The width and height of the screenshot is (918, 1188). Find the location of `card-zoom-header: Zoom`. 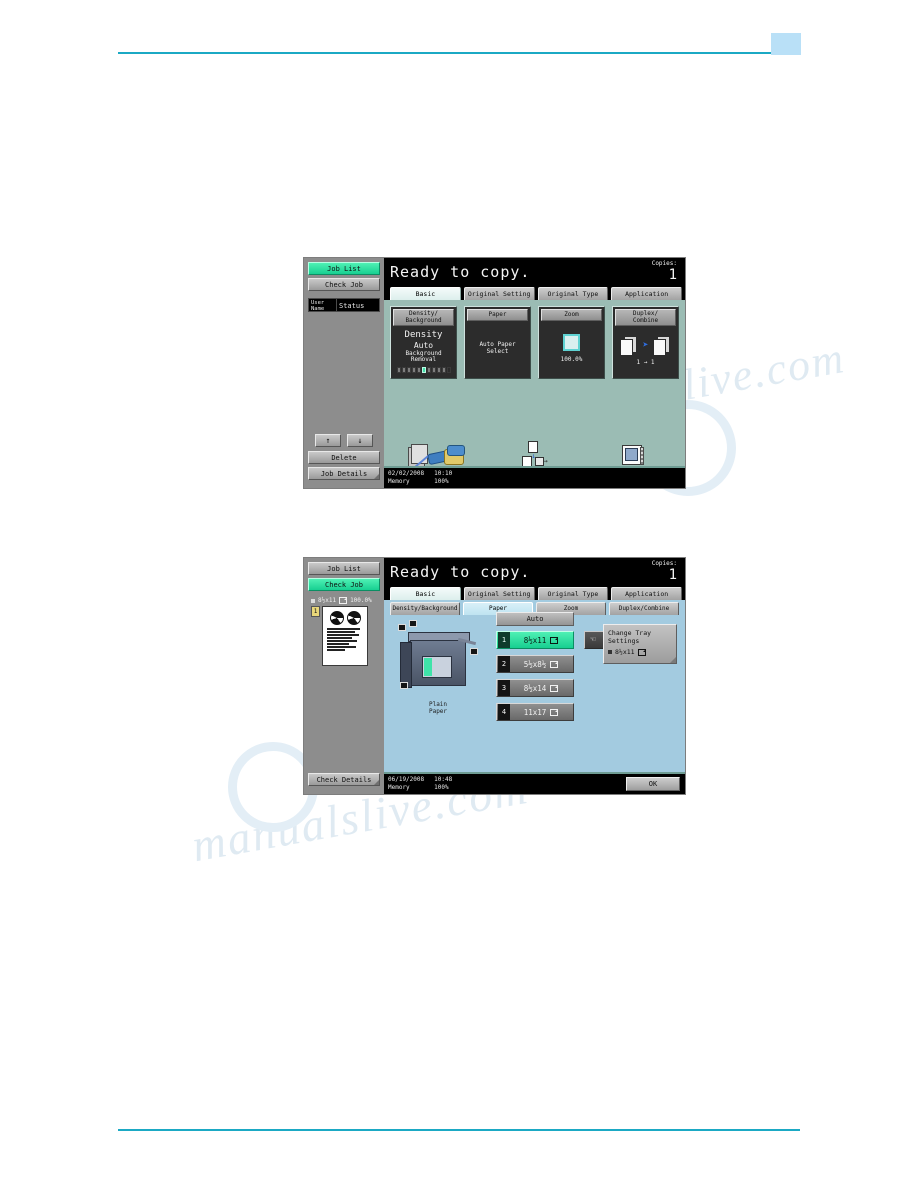

card-zoom-header: Zoom is located at coordinates (571, 315).